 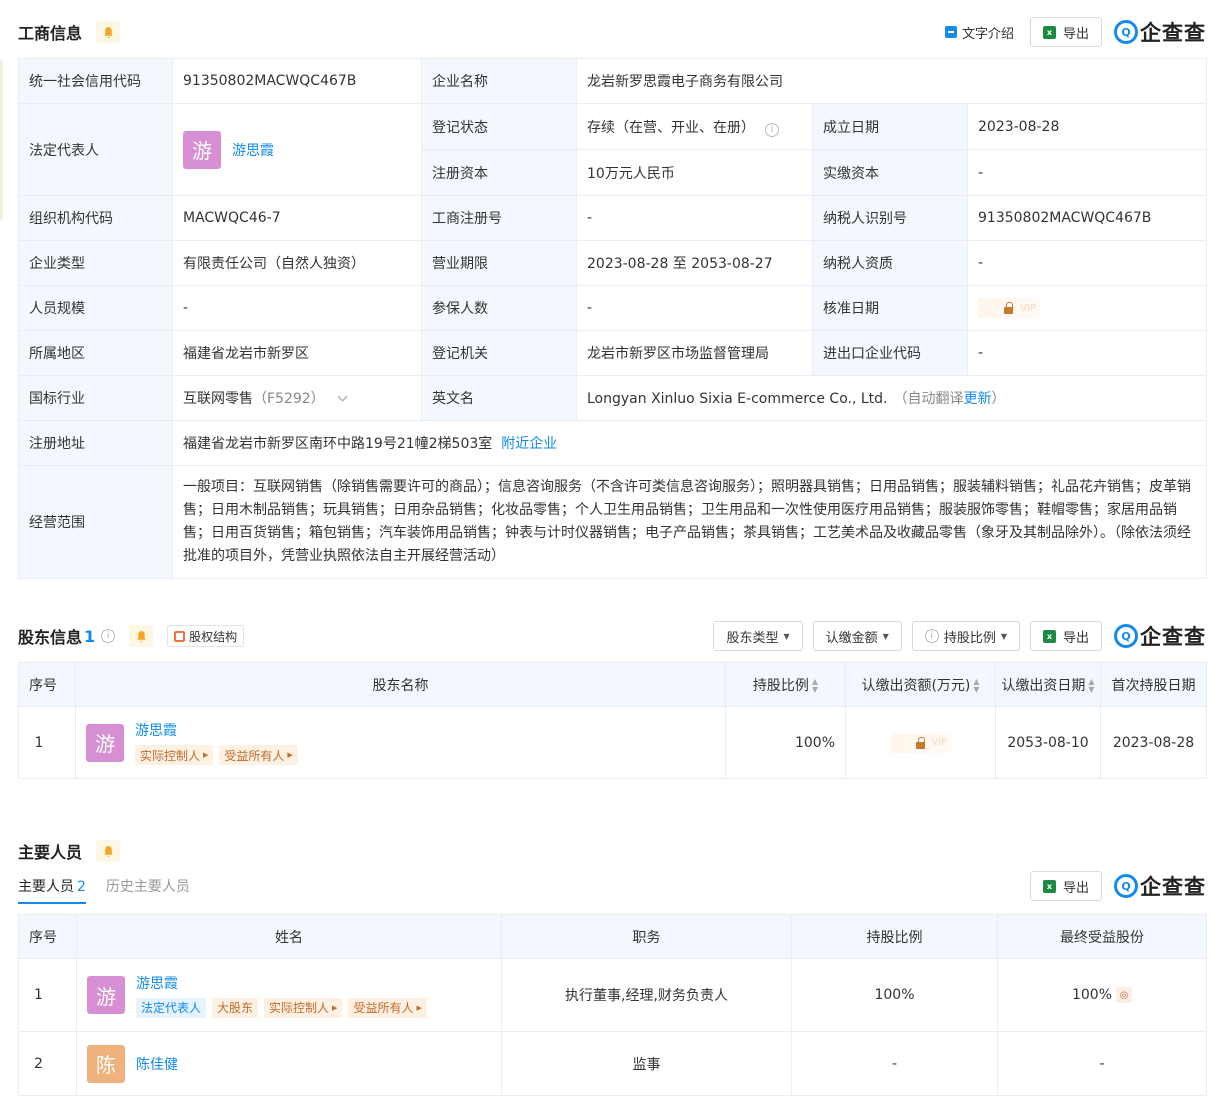 What do you see at coordinates (297, 149) in the screenshot?
I see `legal-rep-cell: 游 游思霞` at bounding box center [297, 149].